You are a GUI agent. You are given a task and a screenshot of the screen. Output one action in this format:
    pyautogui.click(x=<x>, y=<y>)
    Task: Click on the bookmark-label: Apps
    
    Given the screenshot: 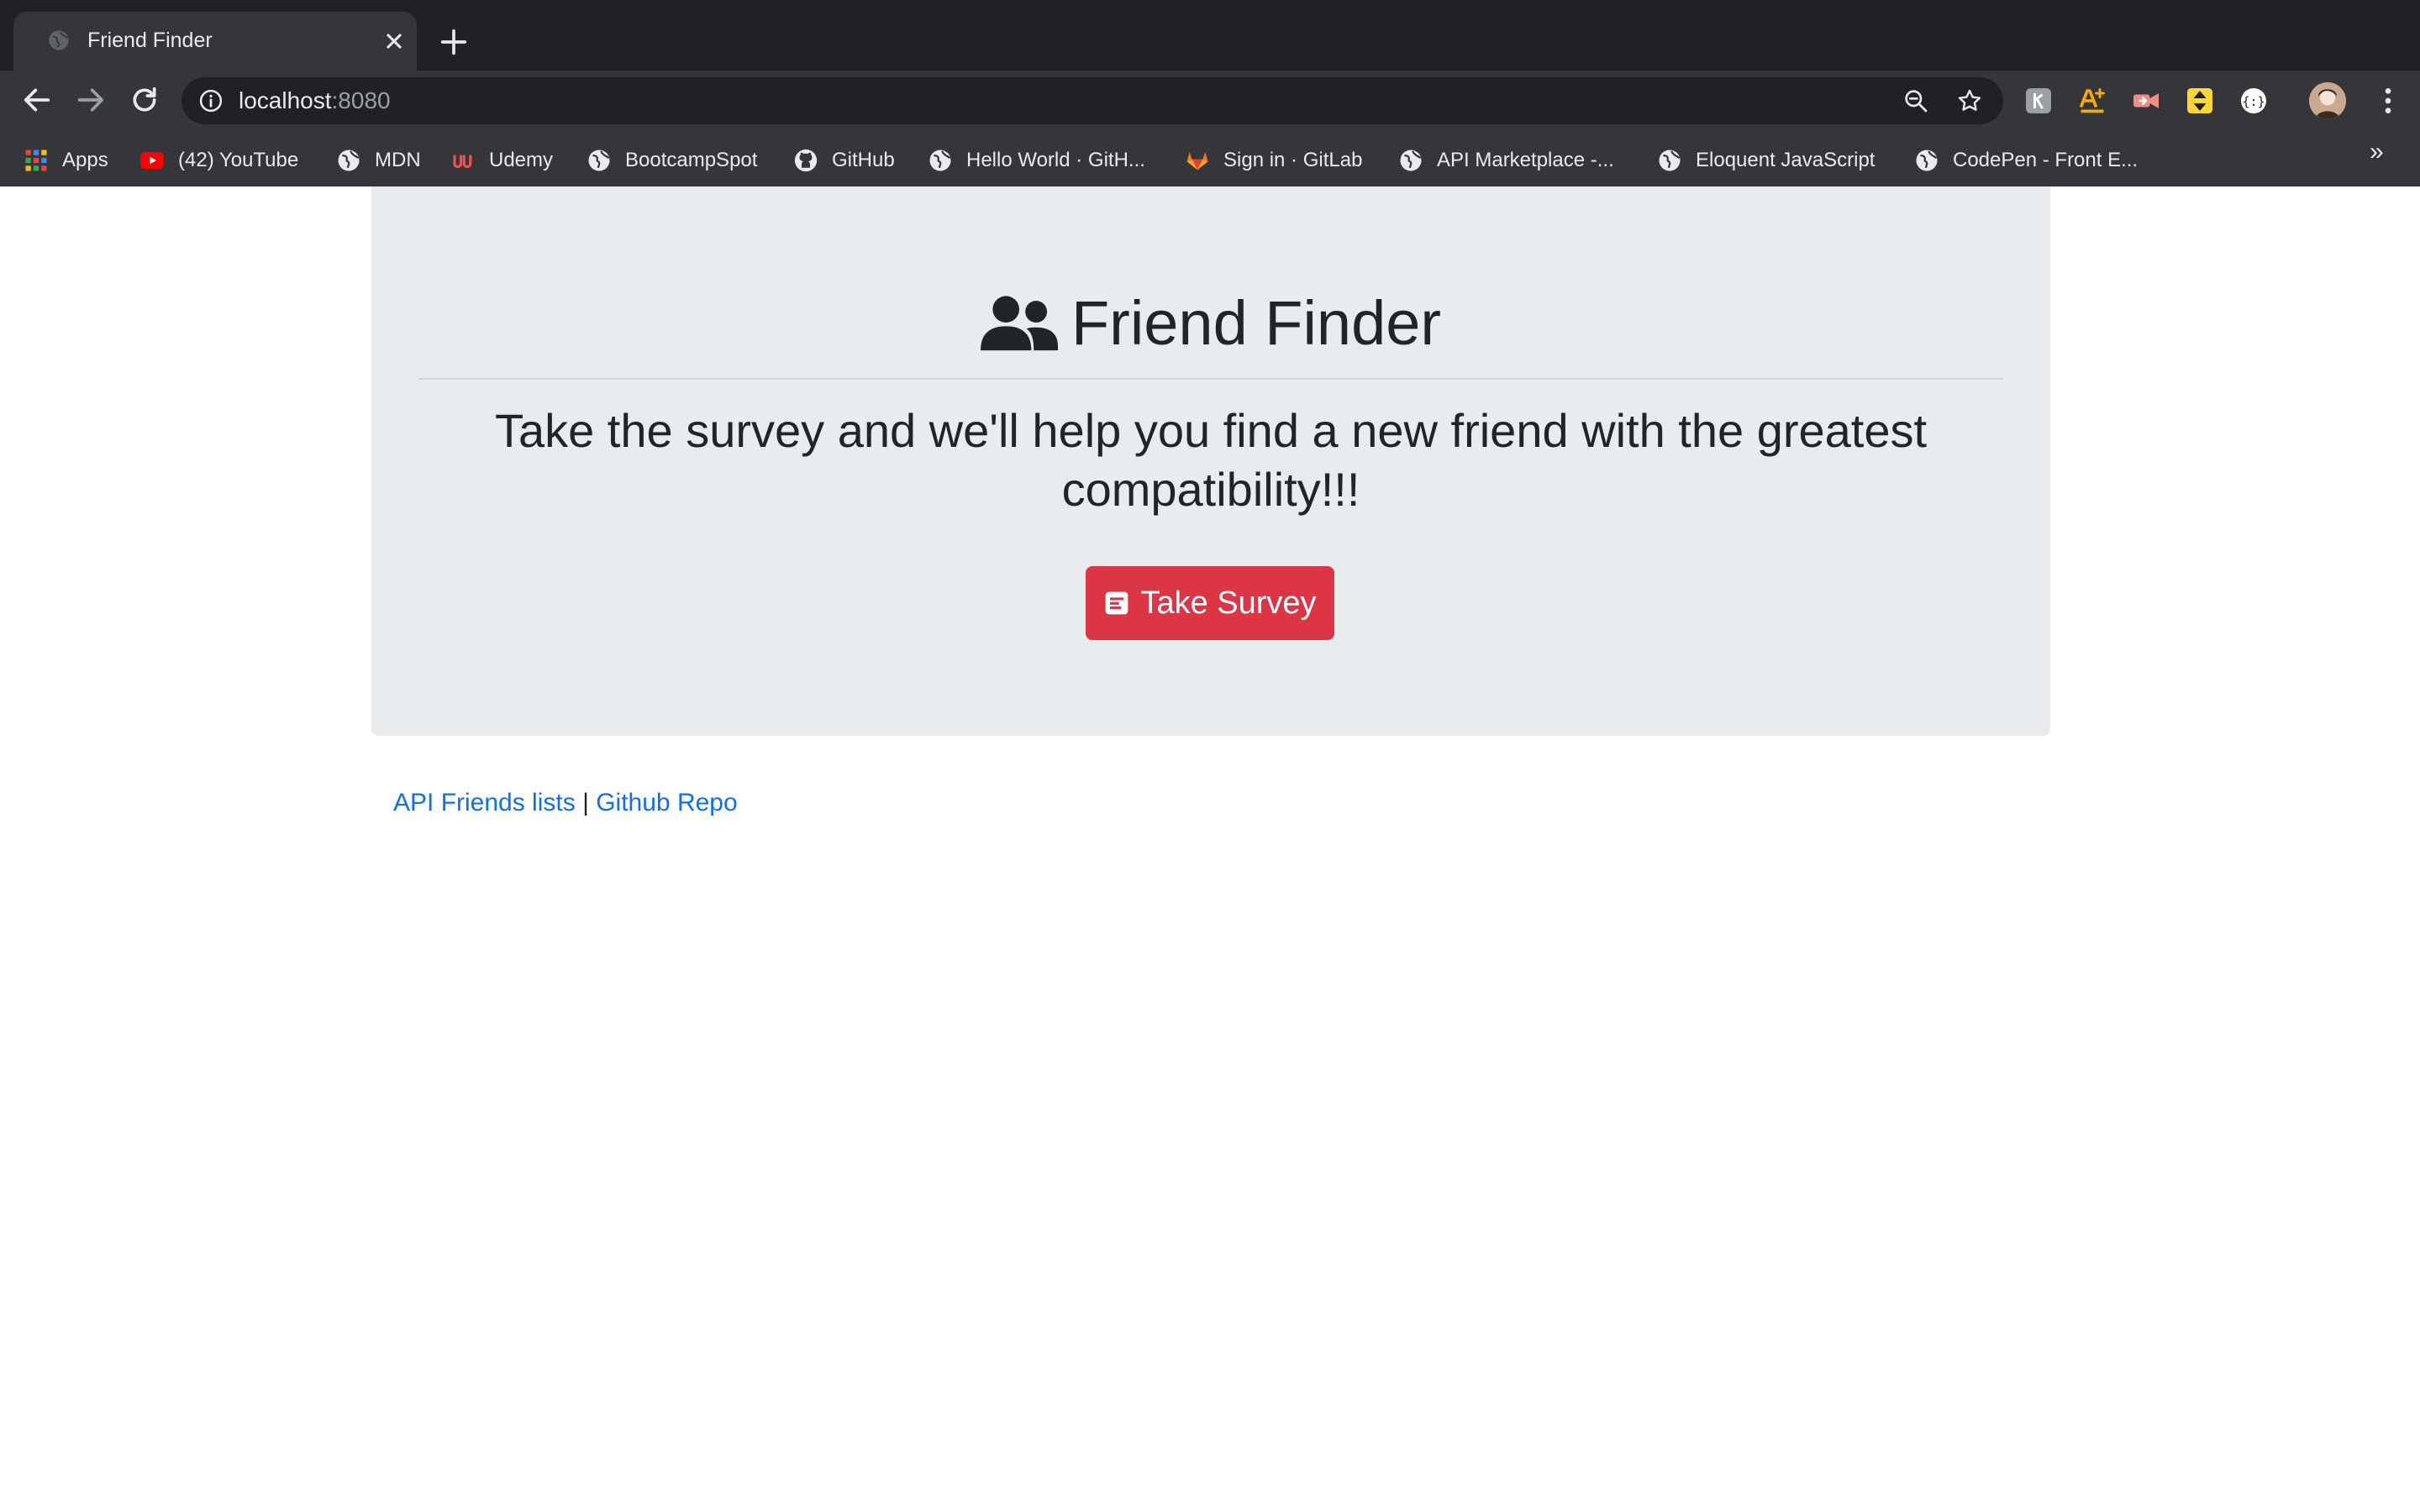 What is the action you would take?
    pyautogui.click(x=85, y=160)
    